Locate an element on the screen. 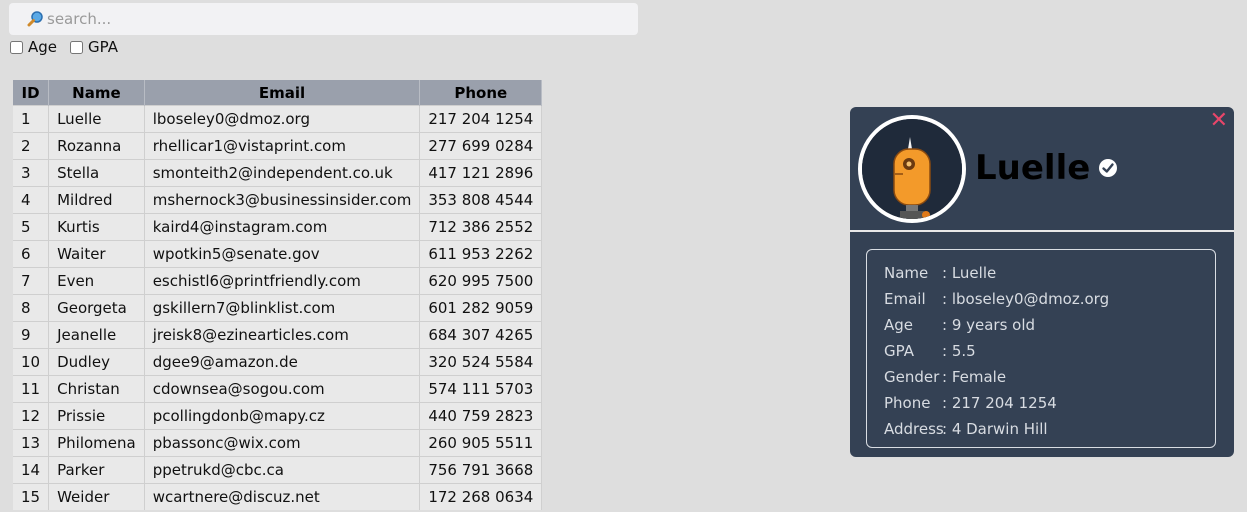 The width and height of the screenshot is (1247, 512). detail-row: Name: Luelle is located at coordinates (1049, 273).